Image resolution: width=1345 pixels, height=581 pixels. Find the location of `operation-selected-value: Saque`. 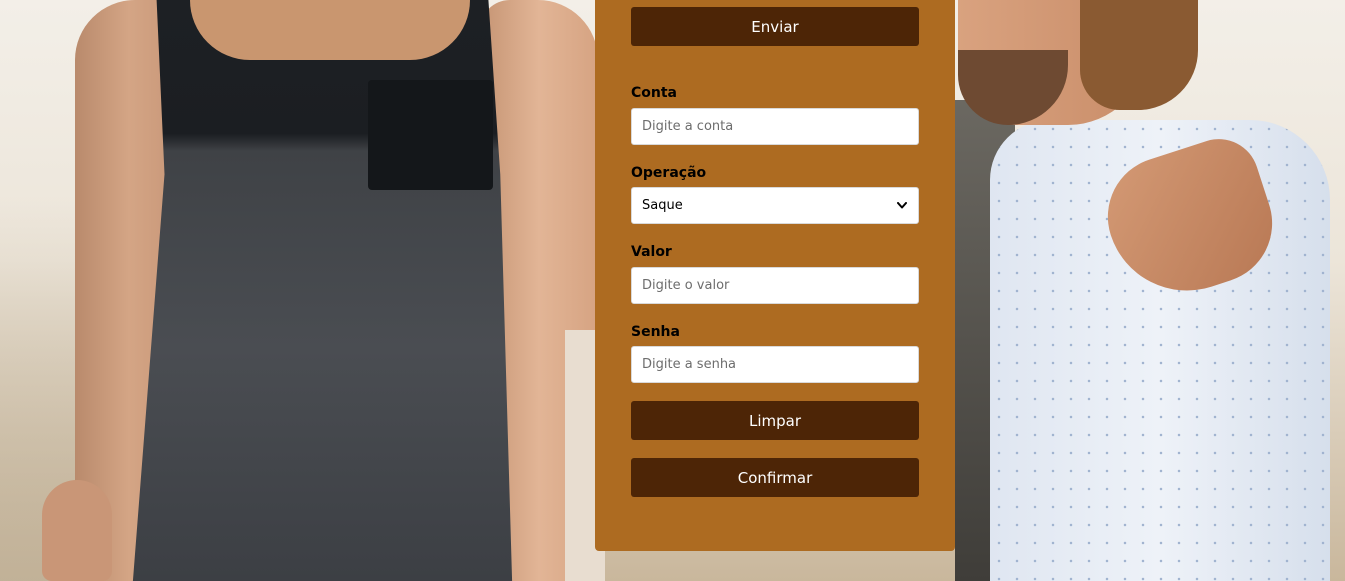

operation-selected-value: Saque is located at coordinates (662, 205).